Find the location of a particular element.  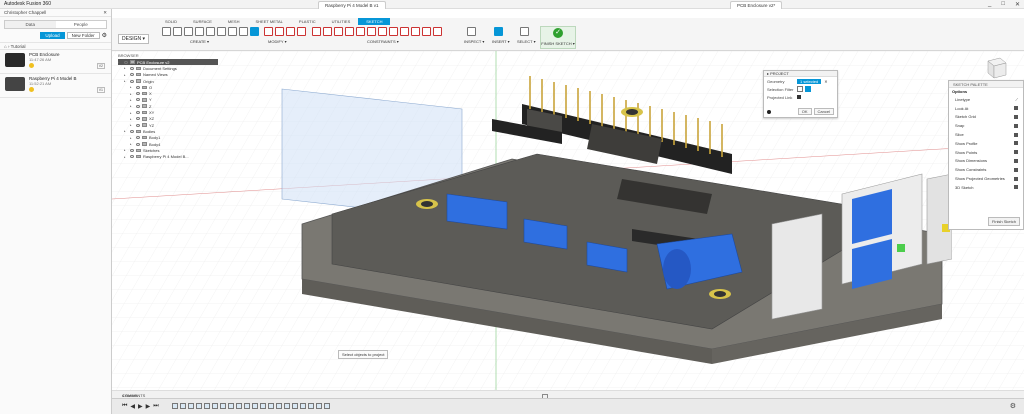

select-menu: SELECT ▾ is located at coordinates (526, 41).